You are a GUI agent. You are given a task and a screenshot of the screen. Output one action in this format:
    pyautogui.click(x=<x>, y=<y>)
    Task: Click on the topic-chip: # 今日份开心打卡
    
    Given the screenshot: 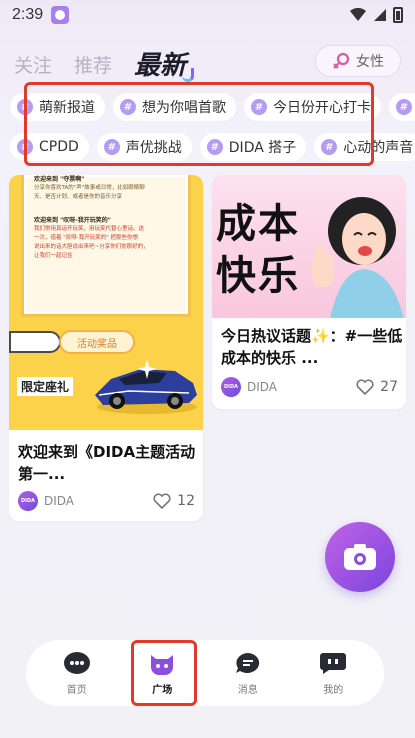 What is the action you would take?
    pyautogui.click(x=312, y=107)
    